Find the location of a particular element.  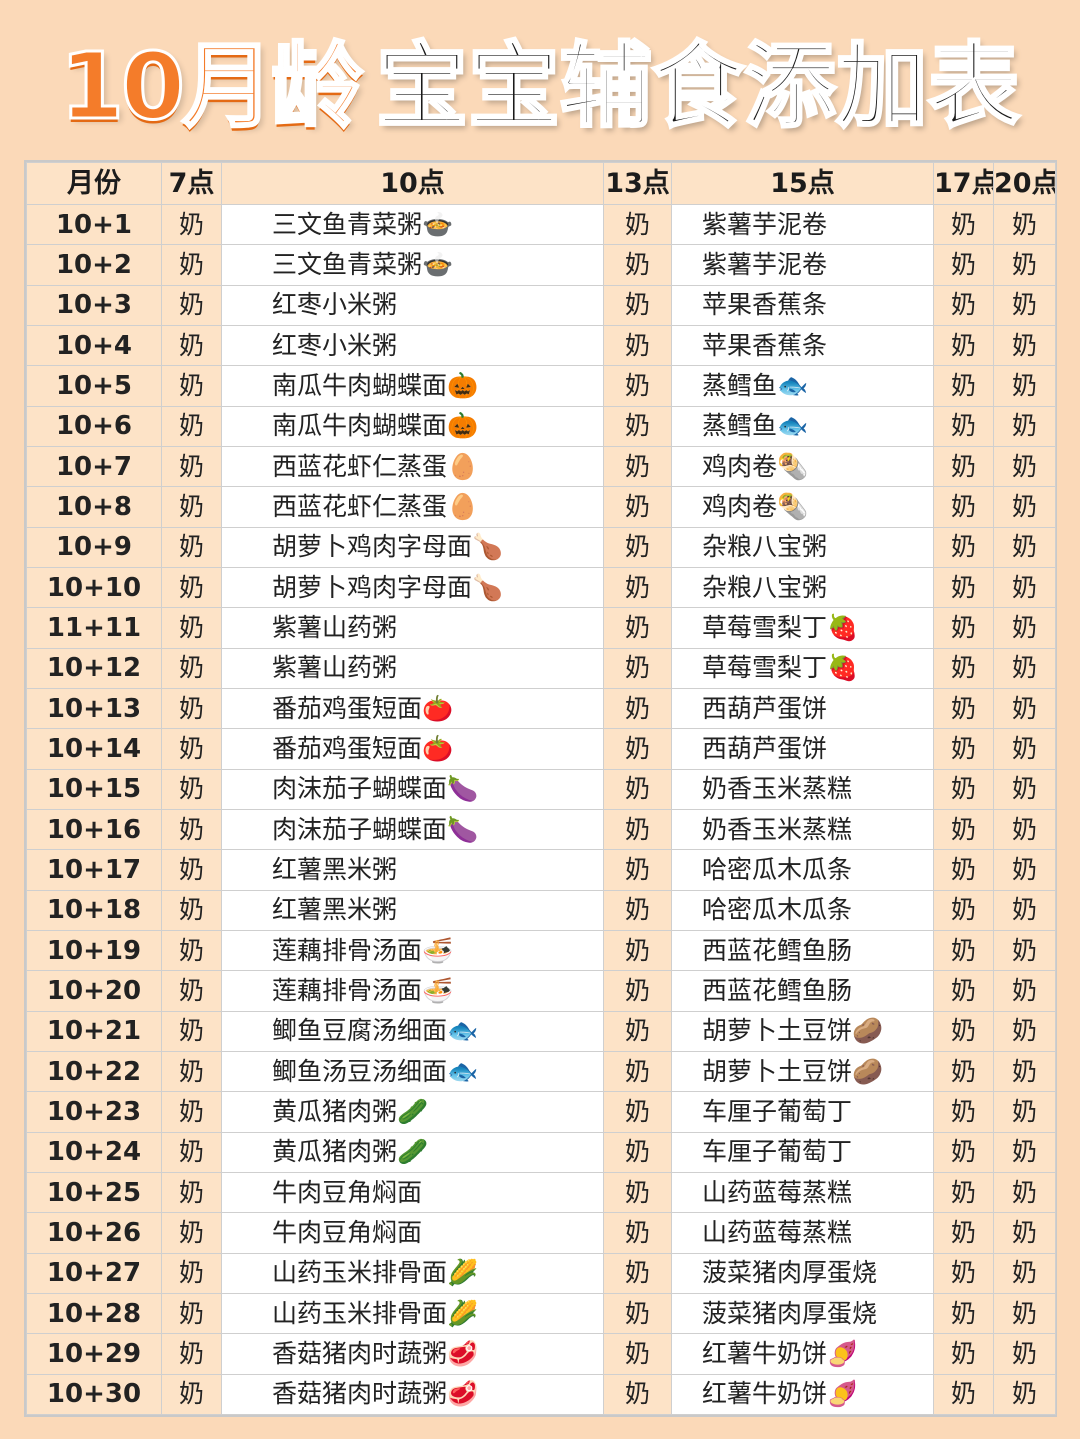

table-row: 10+15 奶肉沫茄子蝴蝶面🍆 奶奶香玉米蒸糕奶奶 is located at coordinates (541, 789).